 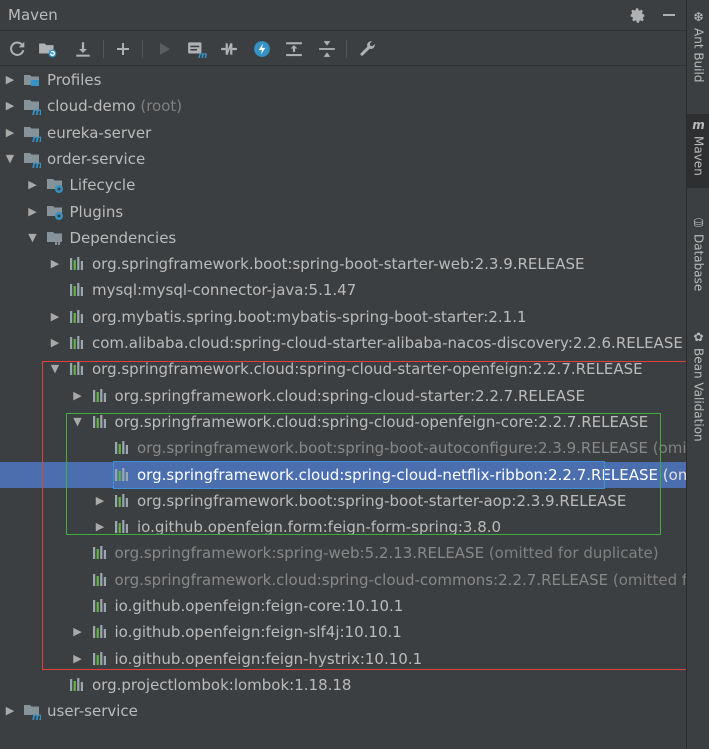 I want to click on generate-sources-button, so click(x=48, y=49).